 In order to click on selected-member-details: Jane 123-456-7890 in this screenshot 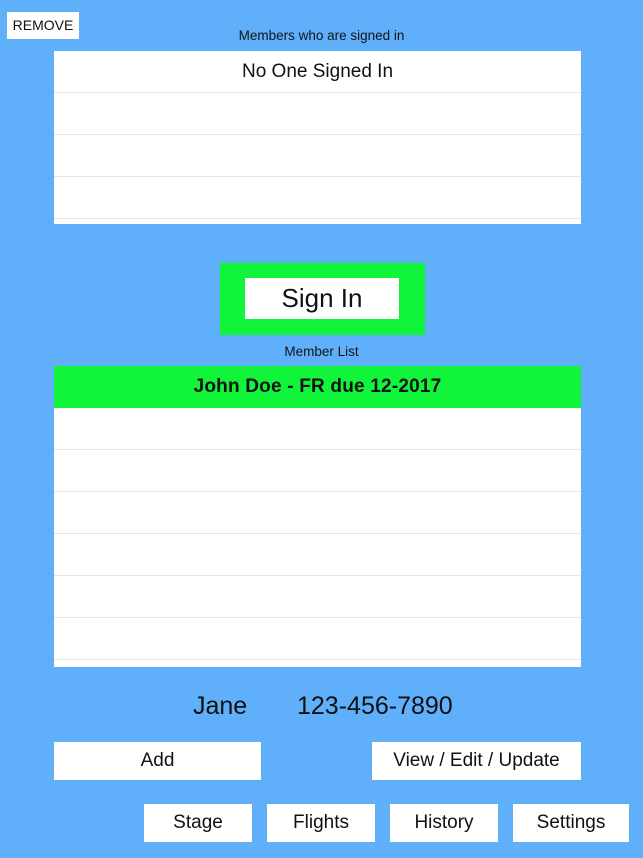, I will do `click(321, 706)`.